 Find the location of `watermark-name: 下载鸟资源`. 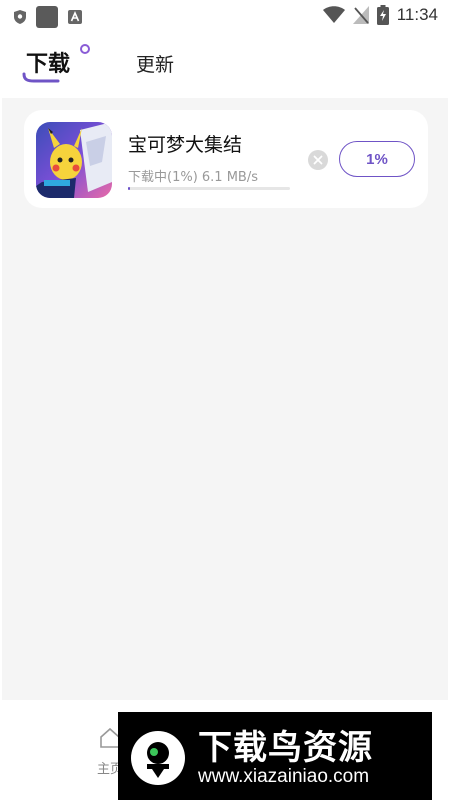

watermark-name: 下载鸟资源 is located at coordinates (285, 748).